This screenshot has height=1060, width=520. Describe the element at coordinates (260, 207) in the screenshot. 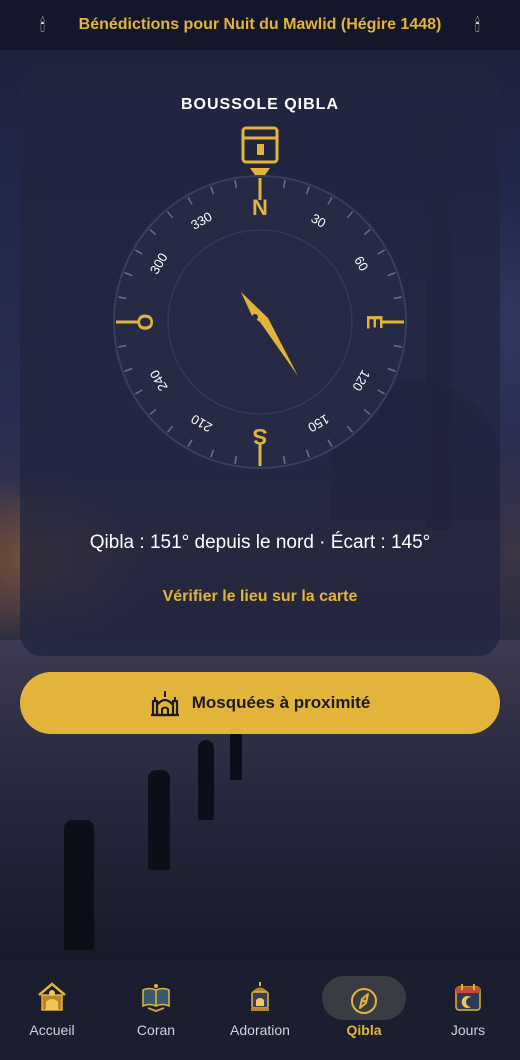

I see `cardinal-north: N` at that location.